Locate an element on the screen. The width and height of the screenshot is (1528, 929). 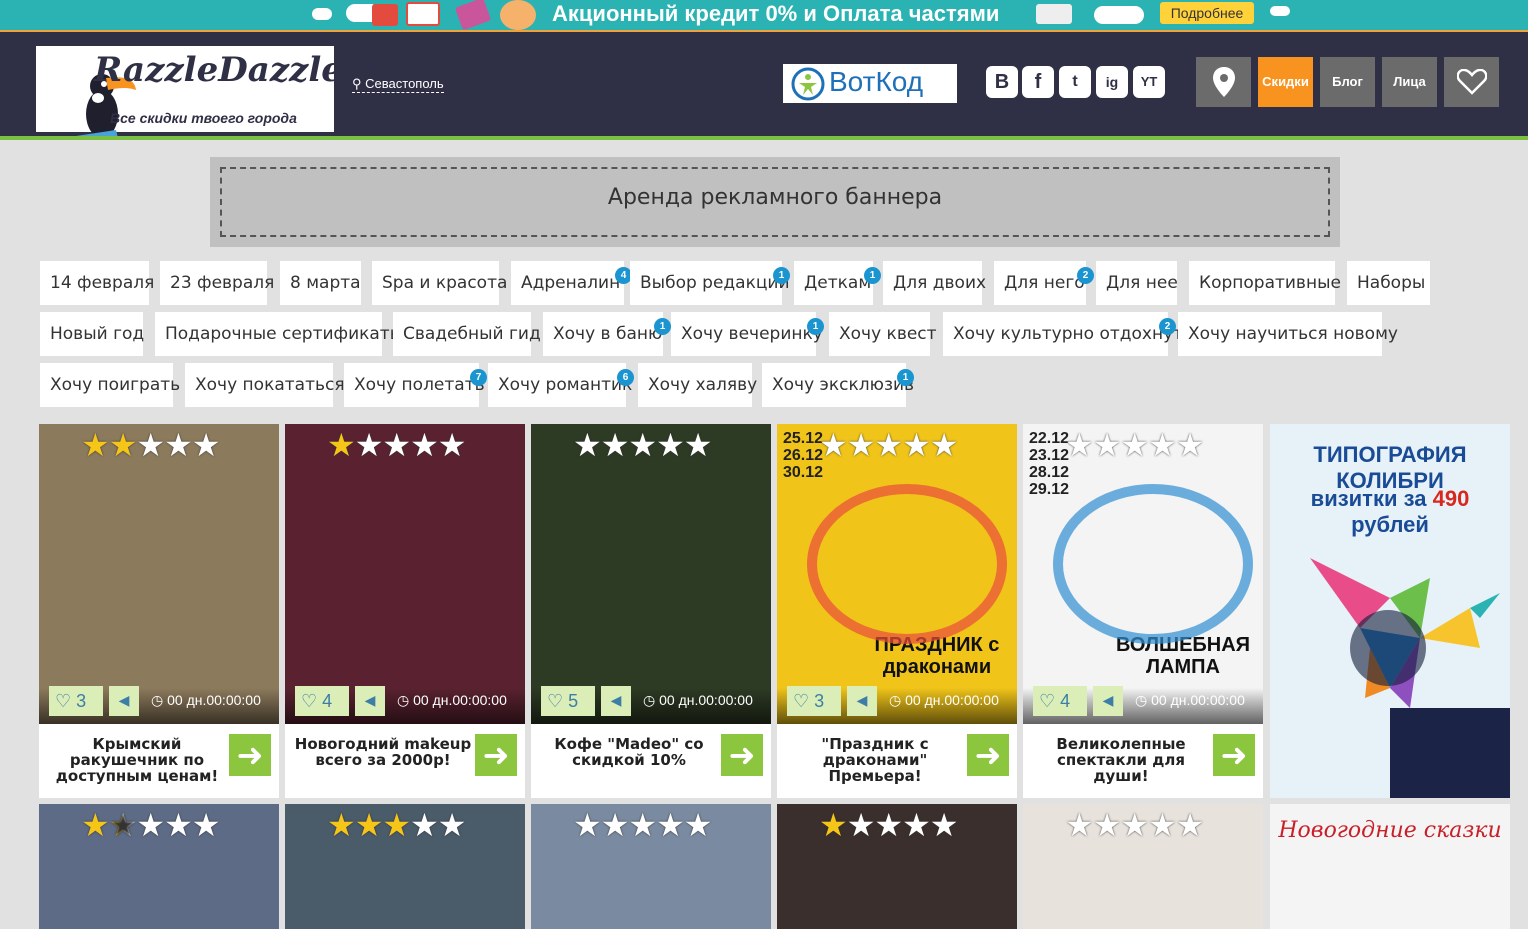
tag-item: Хочу халяву is located at coordinates (697, 385).